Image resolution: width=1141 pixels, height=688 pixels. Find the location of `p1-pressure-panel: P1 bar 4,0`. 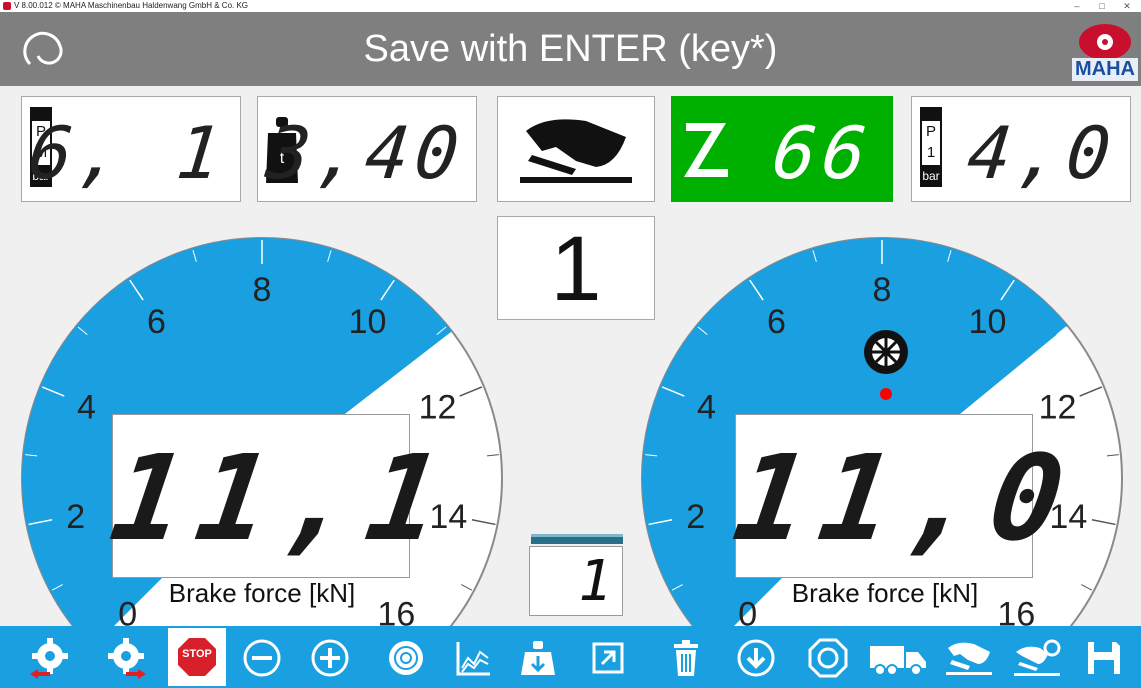

p1-pressure-panel: P1 bar 4,0 is located at coordinates (1021, 149).